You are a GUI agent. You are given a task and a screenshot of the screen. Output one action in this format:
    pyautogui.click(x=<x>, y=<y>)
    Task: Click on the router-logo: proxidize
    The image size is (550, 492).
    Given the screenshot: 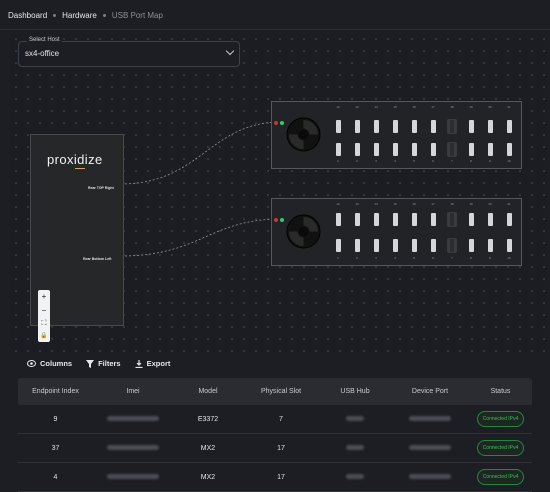 What is the action you would take?
    pyautogui.click(x=75, y=159)
    